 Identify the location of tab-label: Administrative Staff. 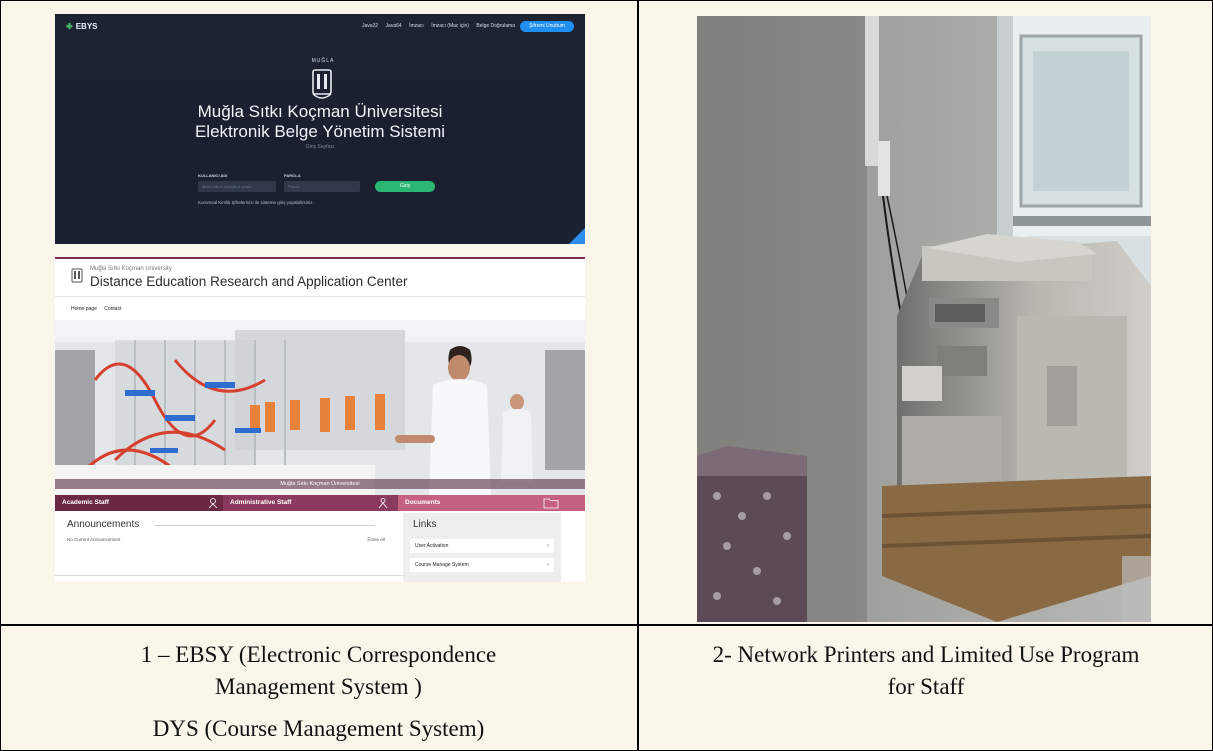
(261, 502).